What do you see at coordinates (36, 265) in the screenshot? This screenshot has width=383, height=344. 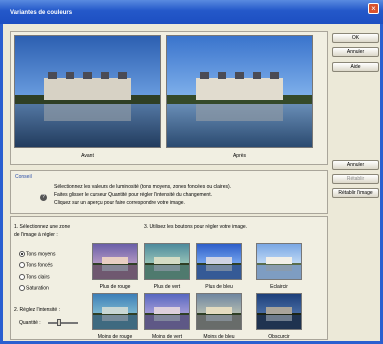 I see `radio-tons-fonces: Tons foncés` at bounding box center [36, 265].